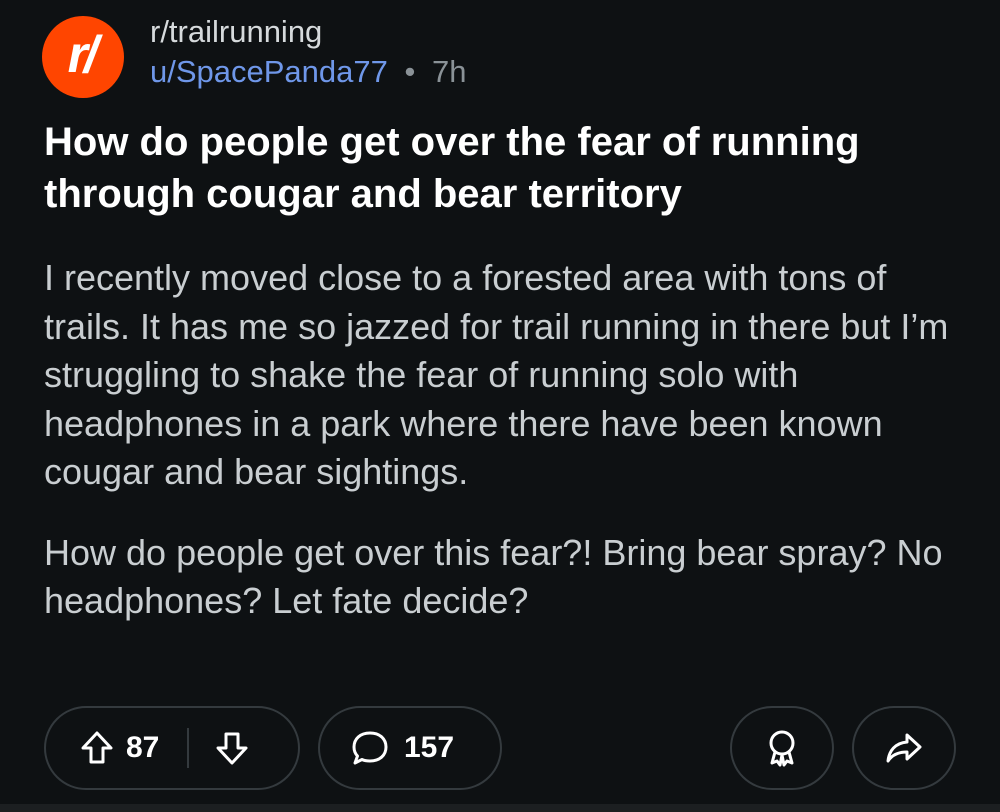  What do you see at coordinates (172, 748) in the screenshot?
I see `vote-control: 87` at bounding box center [172, 748].